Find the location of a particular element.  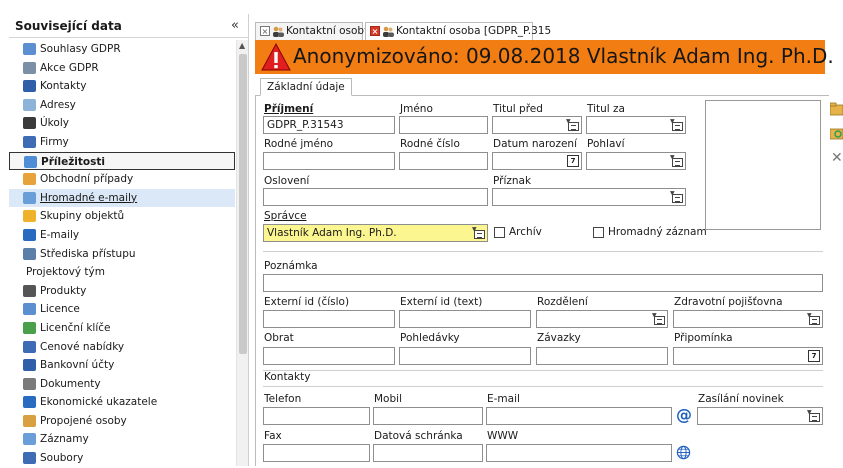

note-field is located at coordinates (543, 283).